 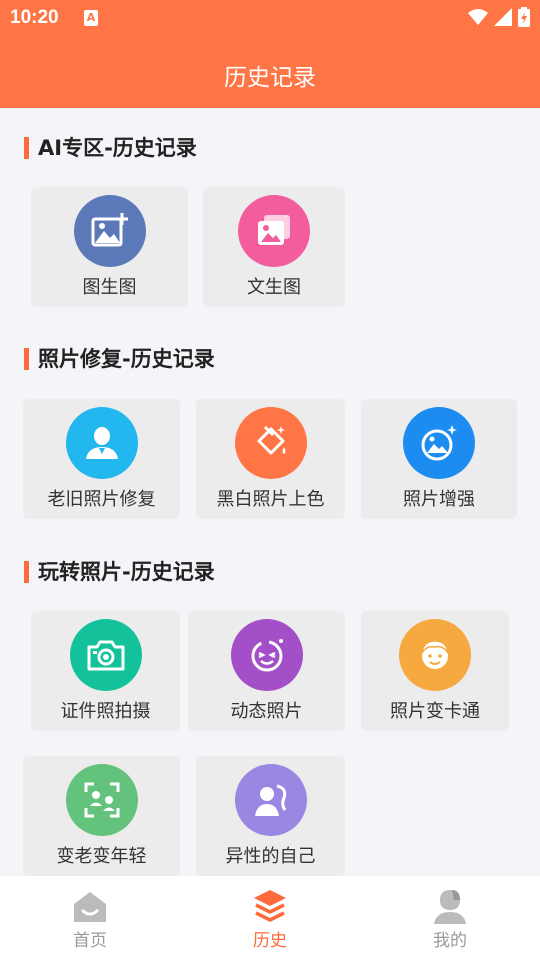 What do you see at coordinates (90, 941) in the screenshot?
I see `nav-home-label: 首页` at bounding box center [90, 941].